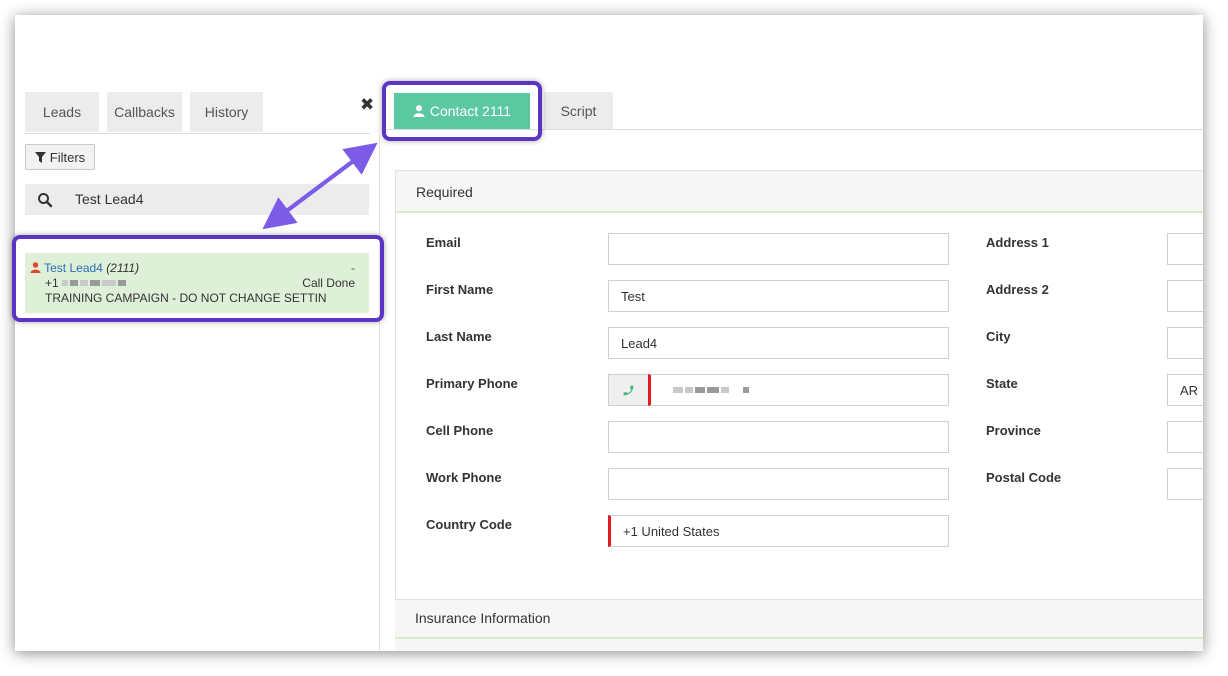  What do you see at coordinates (320, 186) in the screenshot?
I see `double-arrow-icon` at bounding box center [320, 186].